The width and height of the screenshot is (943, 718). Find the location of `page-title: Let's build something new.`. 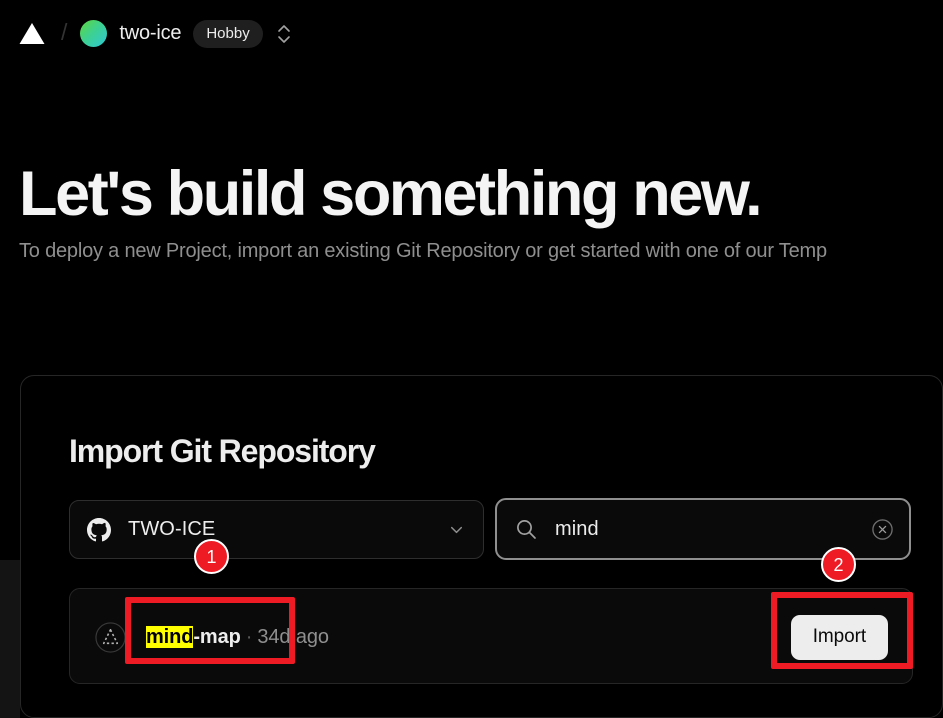

page-title: Let's build something new. is located at coordinates (391, 194).